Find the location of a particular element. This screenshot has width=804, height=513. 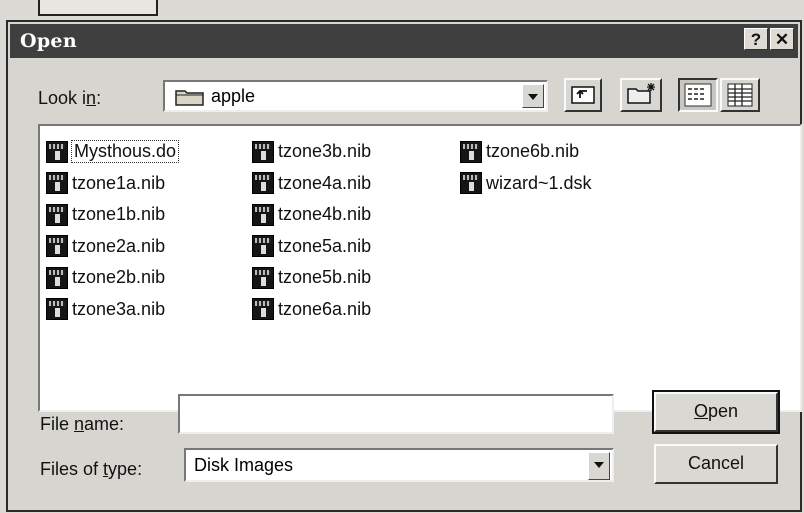

file-name-label: File name: is located at coordinates (82, 424).